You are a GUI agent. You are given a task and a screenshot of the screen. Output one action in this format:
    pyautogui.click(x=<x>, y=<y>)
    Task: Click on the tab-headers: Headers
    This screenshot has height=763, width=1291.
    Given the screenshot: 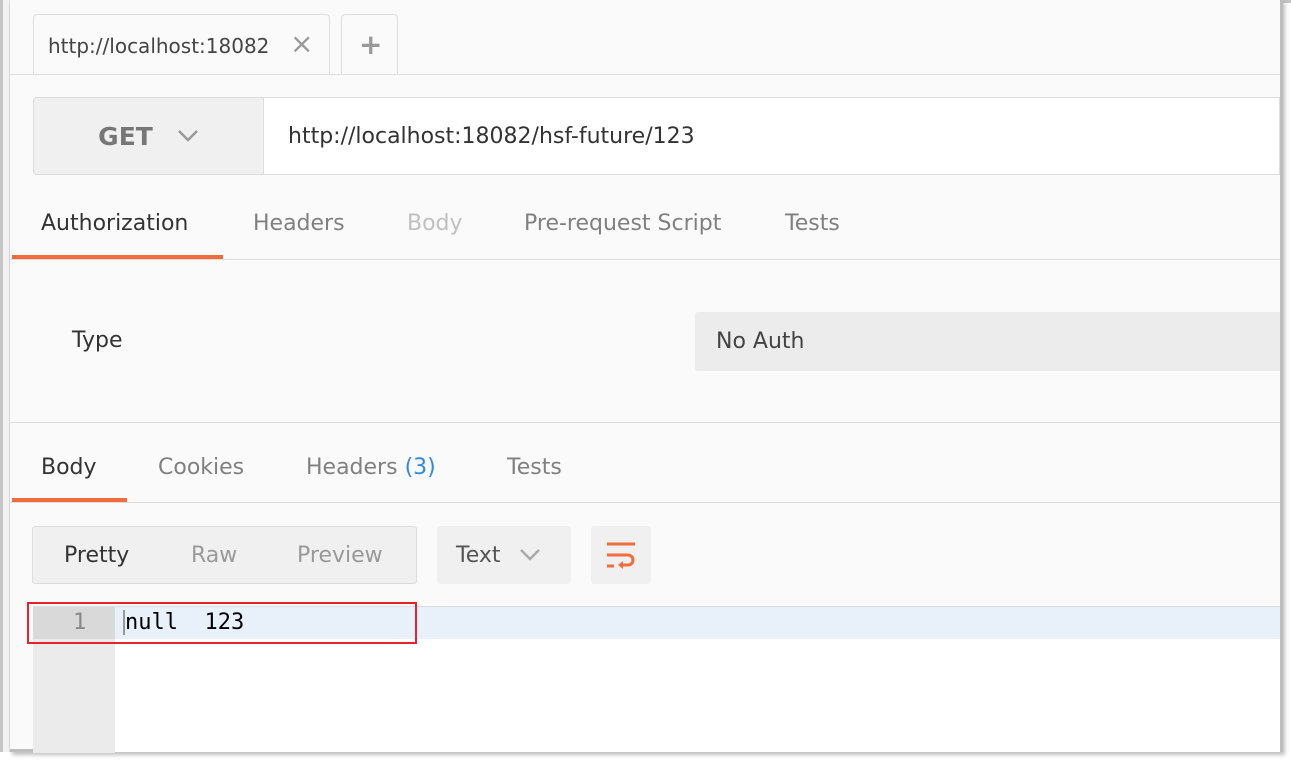 What is the action you would take?
    pyautogui.click(x=299, y=223)
    